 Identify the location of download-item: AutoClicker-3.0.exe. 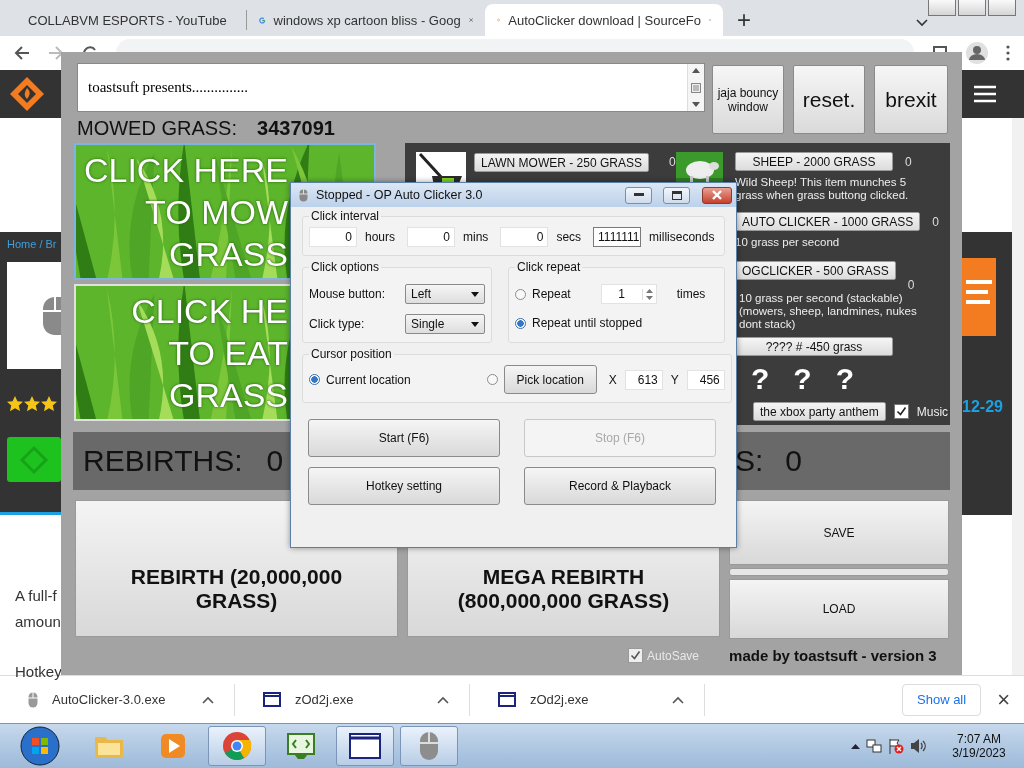
(117, 699).